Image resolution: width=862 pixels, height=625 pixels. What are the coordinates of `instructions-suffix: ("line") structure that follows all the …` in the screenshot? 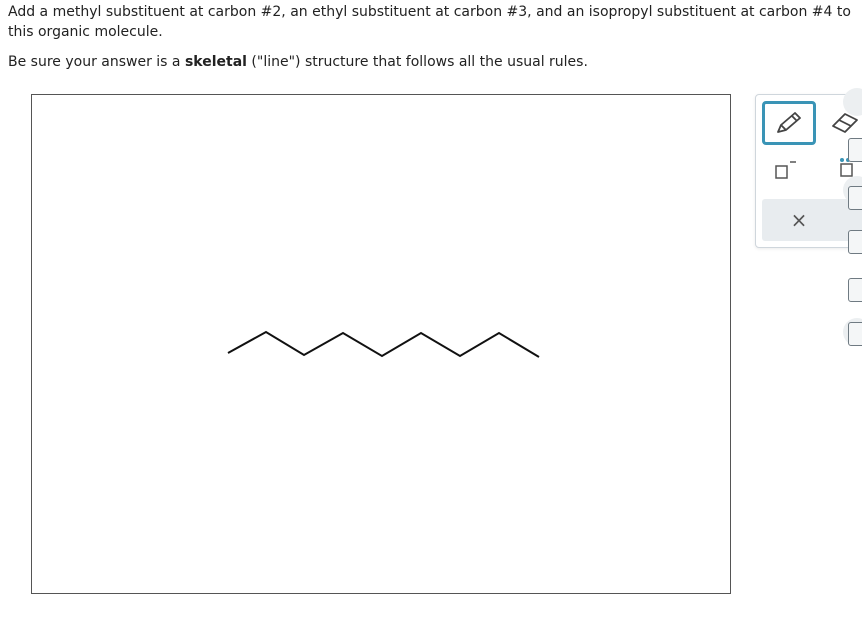 It's located at (417, 62).